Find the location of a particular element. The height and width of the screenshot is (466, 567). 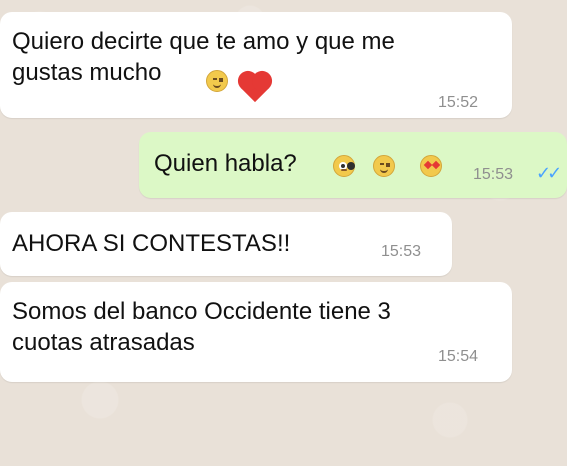

outgoing-message-bubble: Quien habla? 15:53 ✓✓ is located at coordinates (353, 165).